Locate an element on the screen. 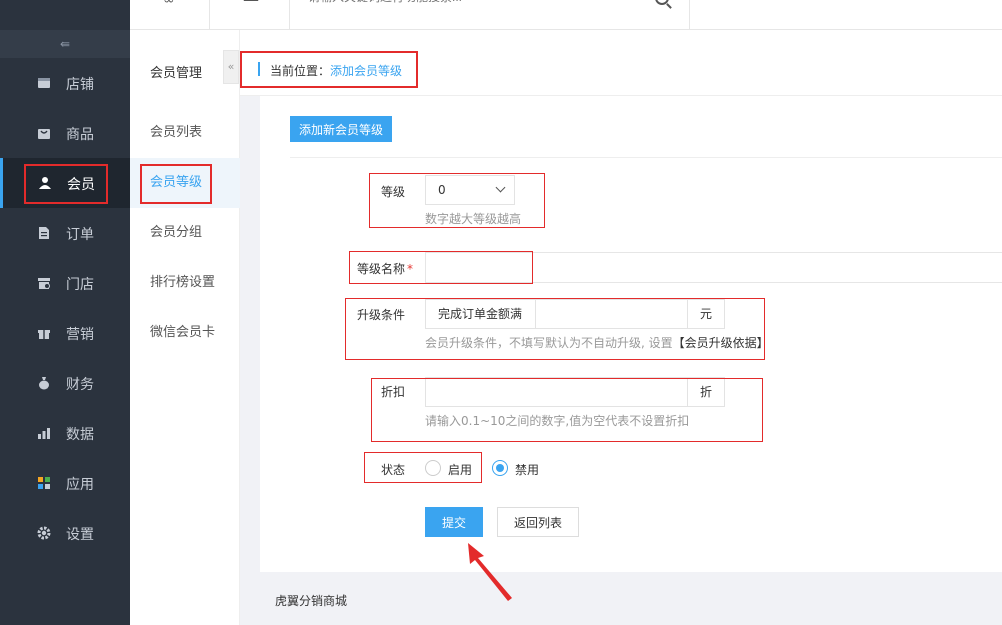 The width and height of the screenshot is (1002, 625). store-icon is located at coordinates (44, 83).